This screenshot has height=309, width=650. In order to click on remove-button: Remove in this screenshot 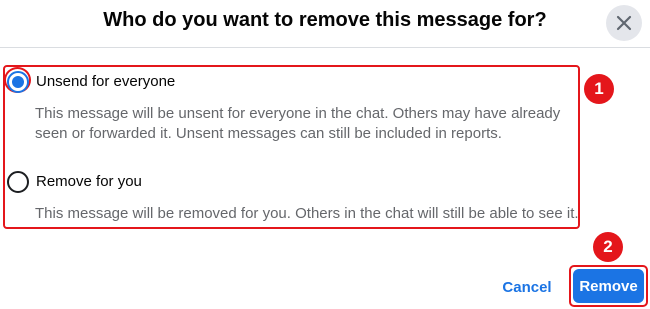, I will do `click(608, 286)`.